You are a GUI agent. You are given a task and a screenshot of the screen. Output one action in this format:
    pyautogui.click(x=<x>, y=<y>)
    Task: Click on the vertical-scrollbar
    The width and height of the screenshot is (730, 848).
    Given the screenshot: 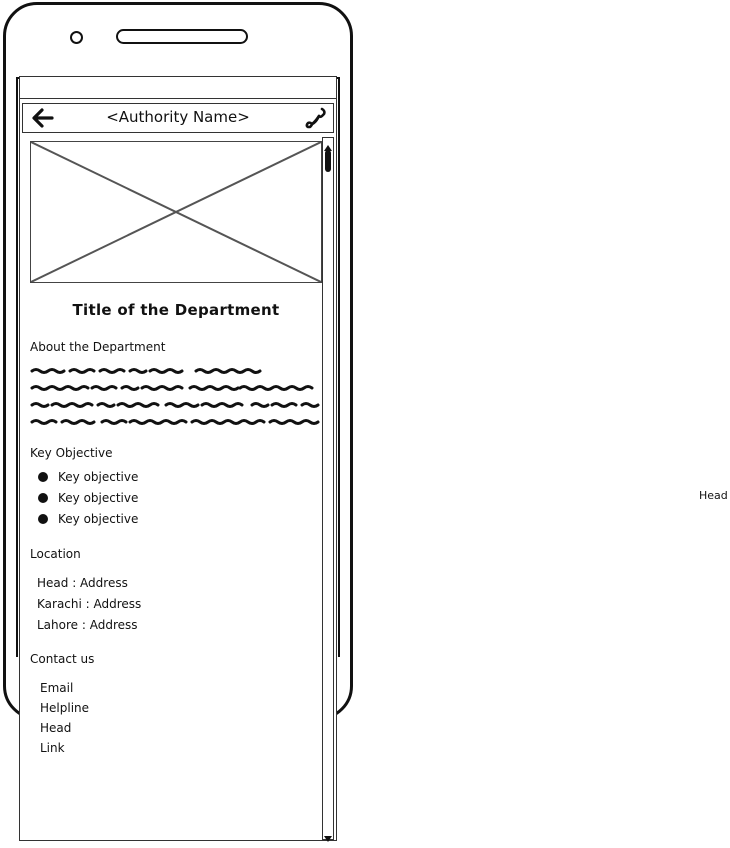 What is the action you would take?
    pyautogui.click(x=328, y=489)
    